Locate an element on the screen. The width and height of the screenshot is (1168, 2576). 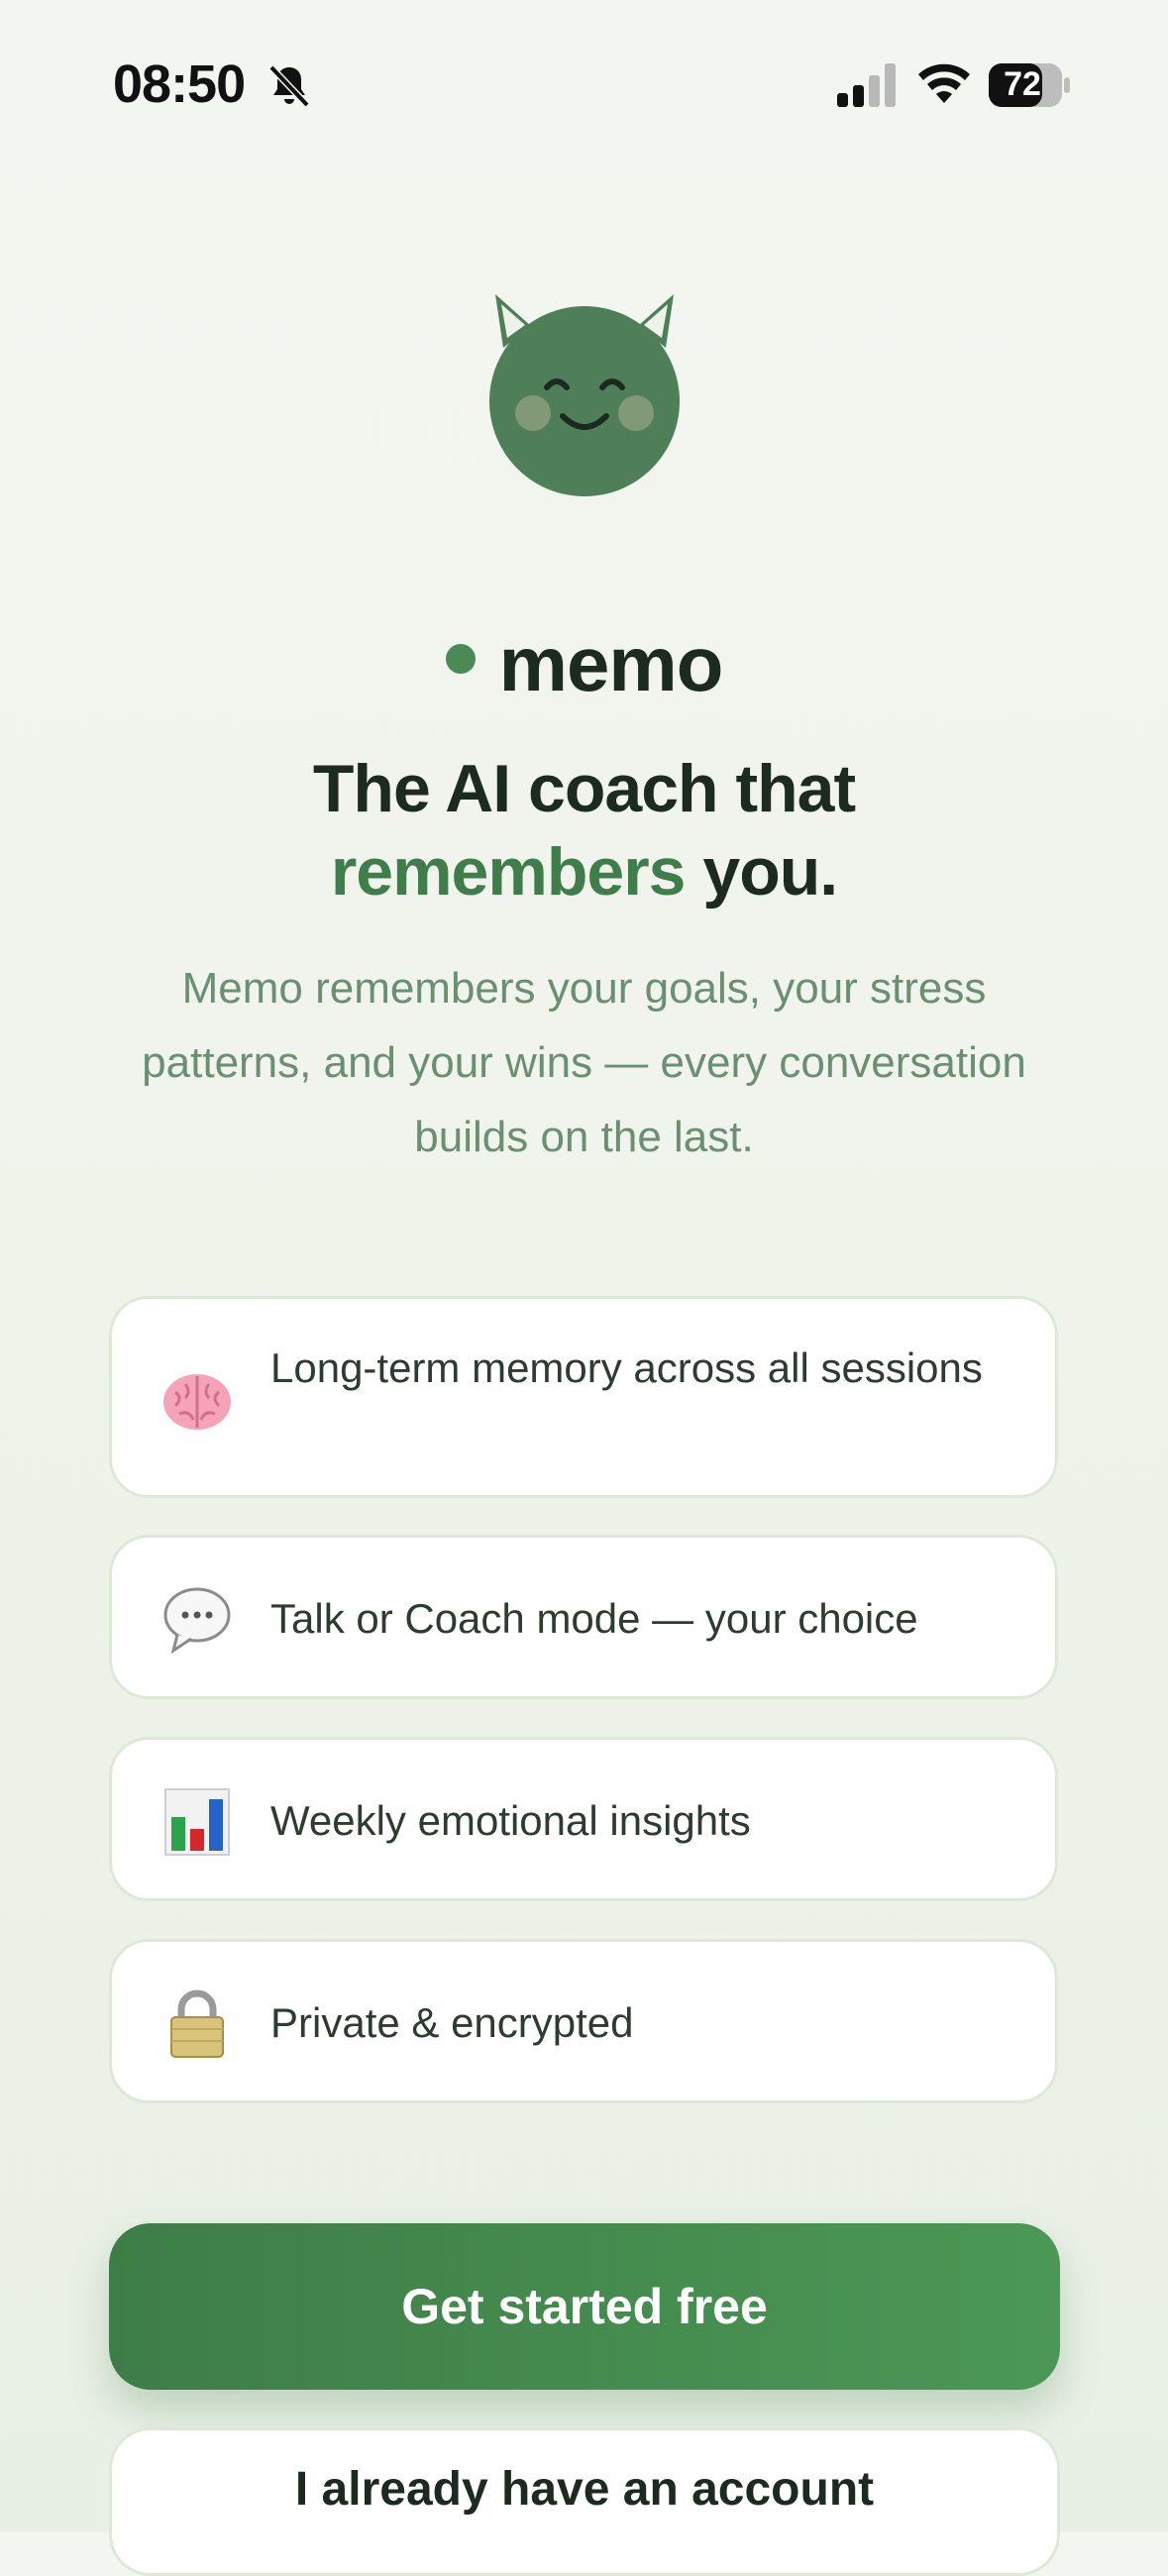
get-started-button: Get started free is located at coordinates (584, 2307).